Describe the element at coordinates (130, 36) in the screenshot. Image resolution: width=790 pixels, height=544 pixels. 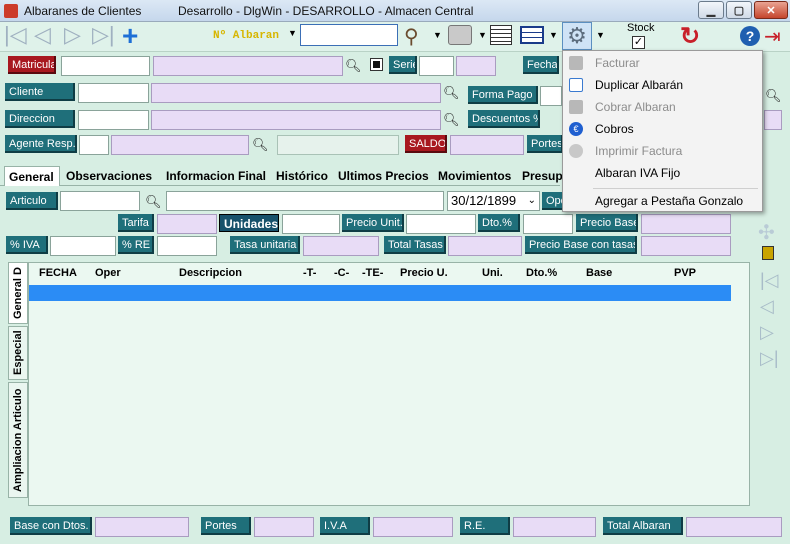
I see `add-icon: +` at that location.